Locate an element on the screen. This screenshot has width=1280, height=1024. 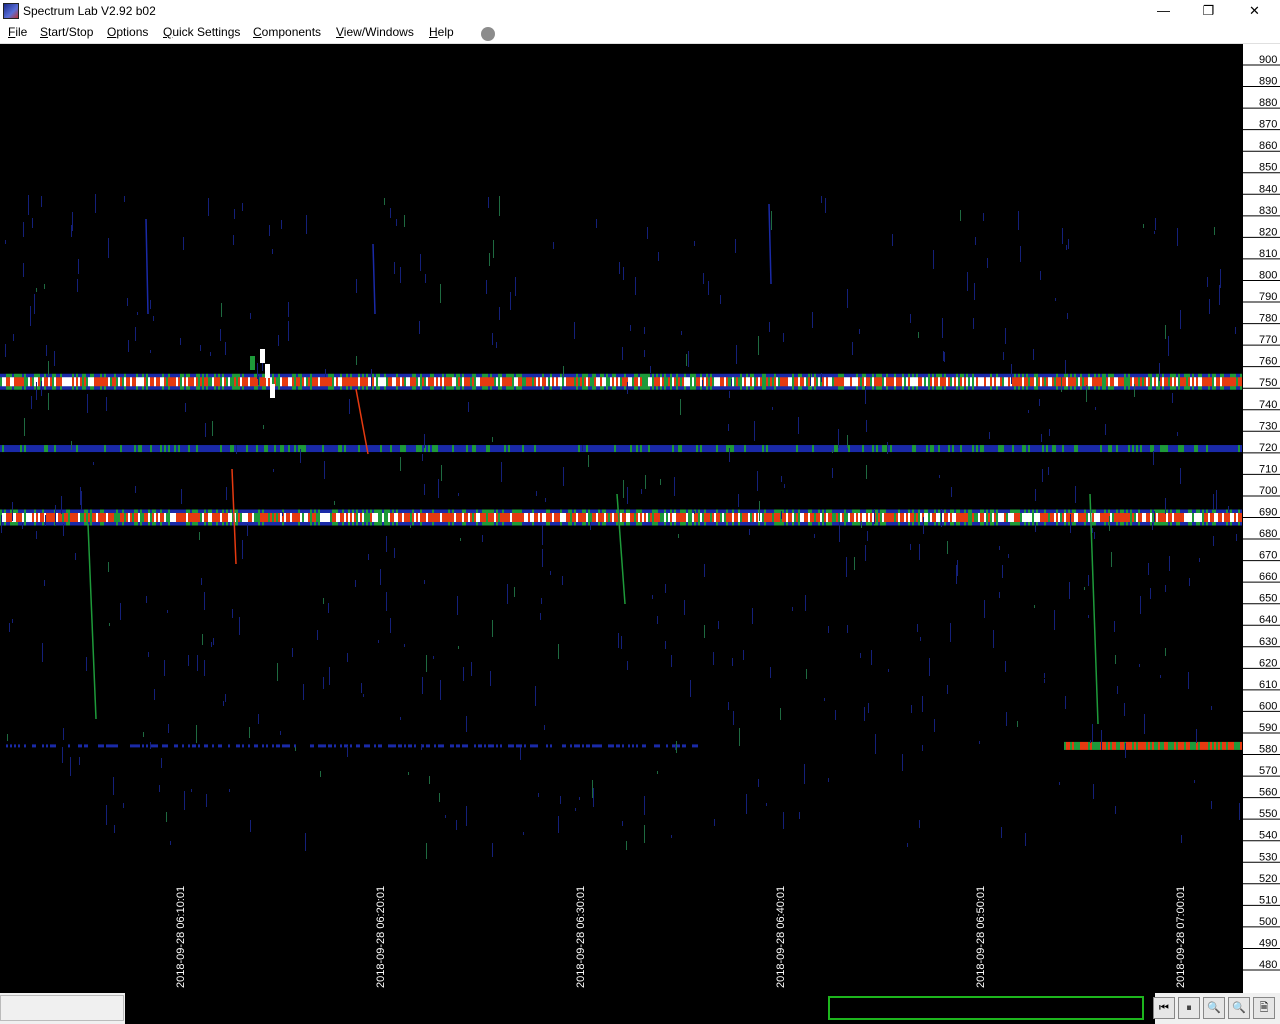
app-icon is located at coordinates (11, 11).